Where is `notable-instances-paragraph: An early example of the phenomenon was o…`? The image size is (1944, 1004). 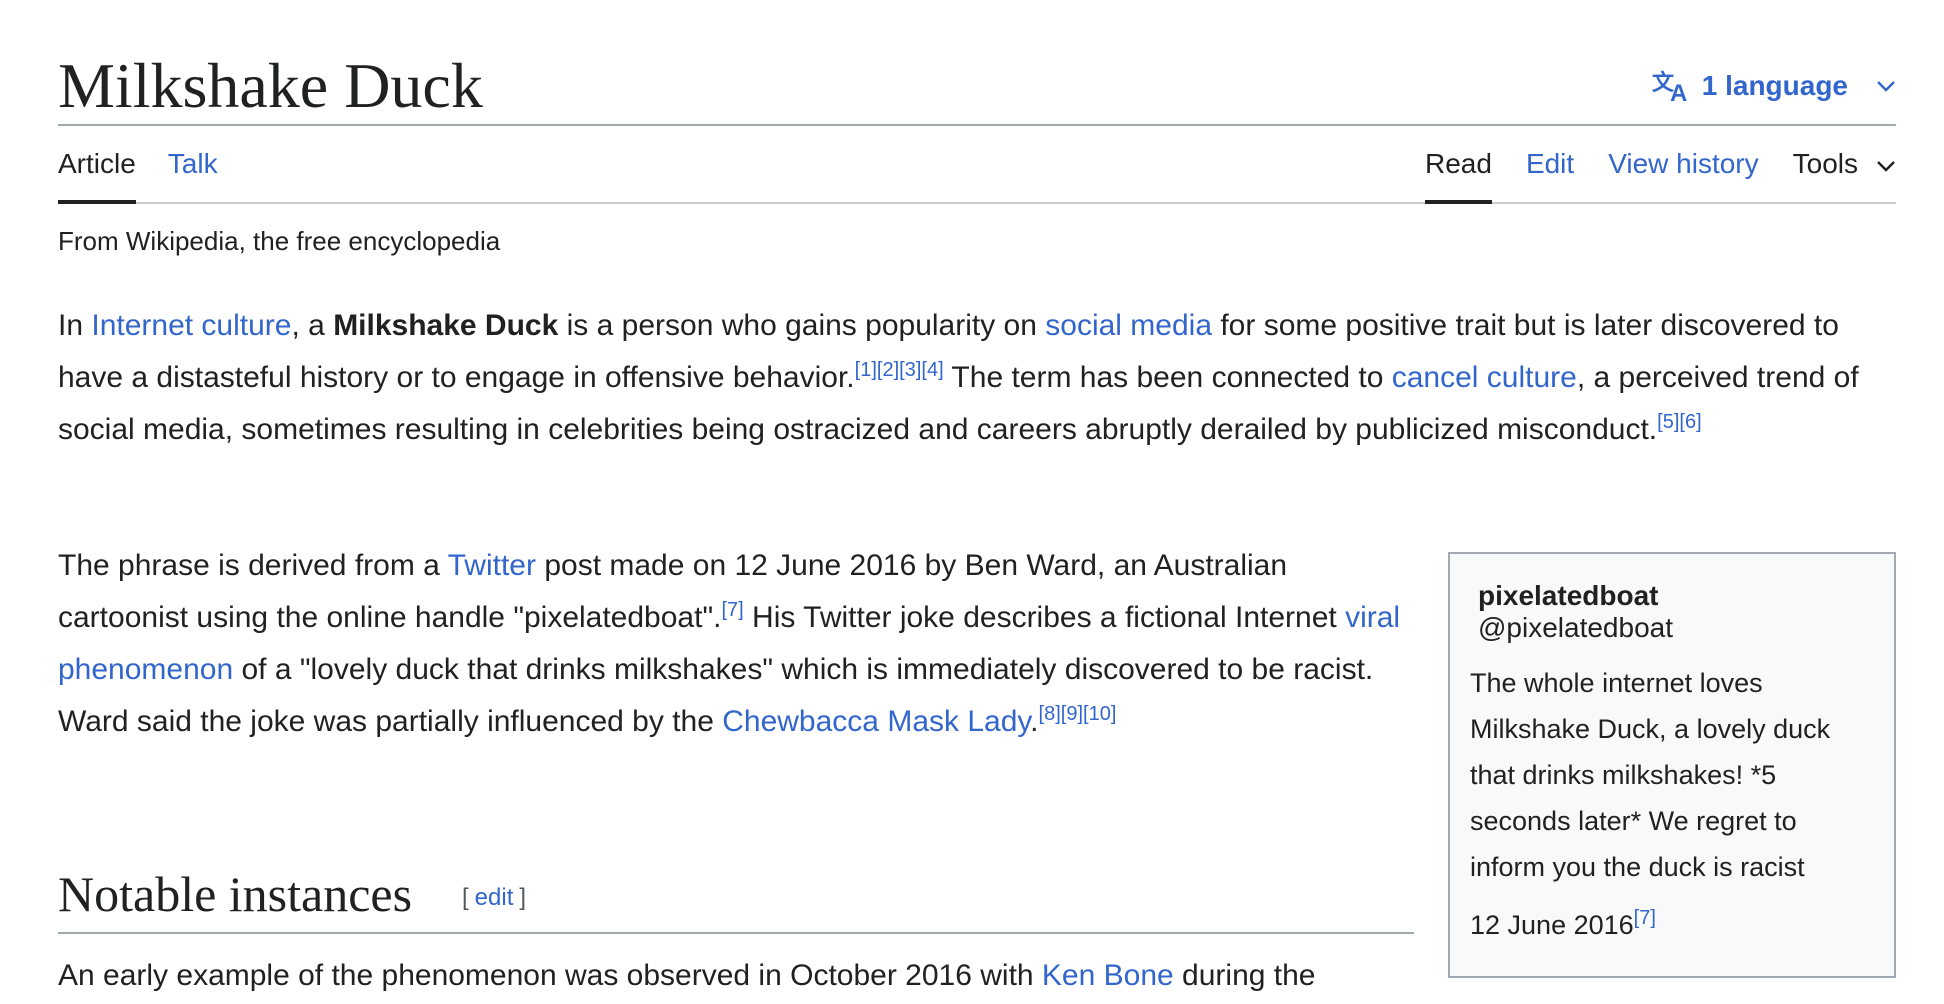 notable-instances-paragraph: An early example of the phenomenon was o… is located at coordinates (738, 976).